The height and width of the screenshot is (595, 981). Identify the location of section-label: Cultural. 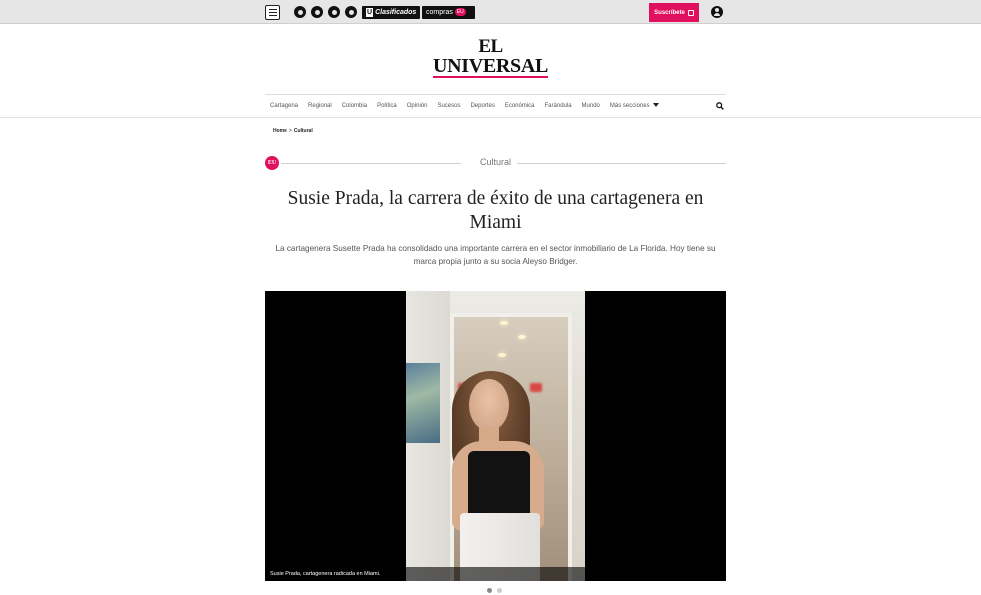
(495, 162).